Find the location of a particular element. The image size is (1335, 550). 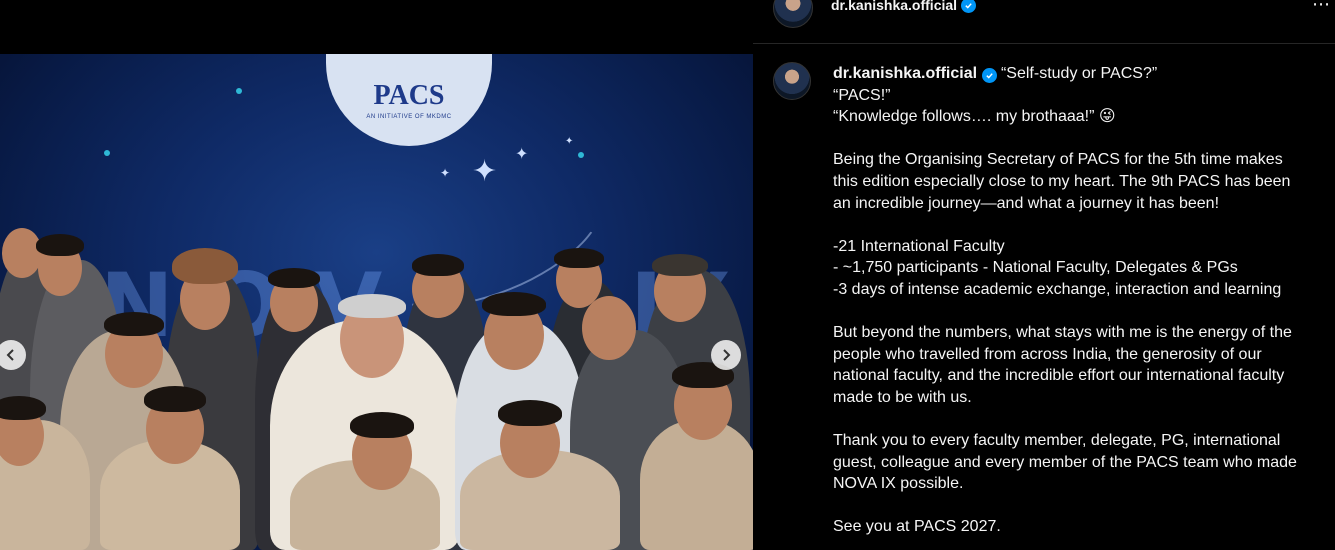

chevron-right-icon is located at coordinates (727, 355).